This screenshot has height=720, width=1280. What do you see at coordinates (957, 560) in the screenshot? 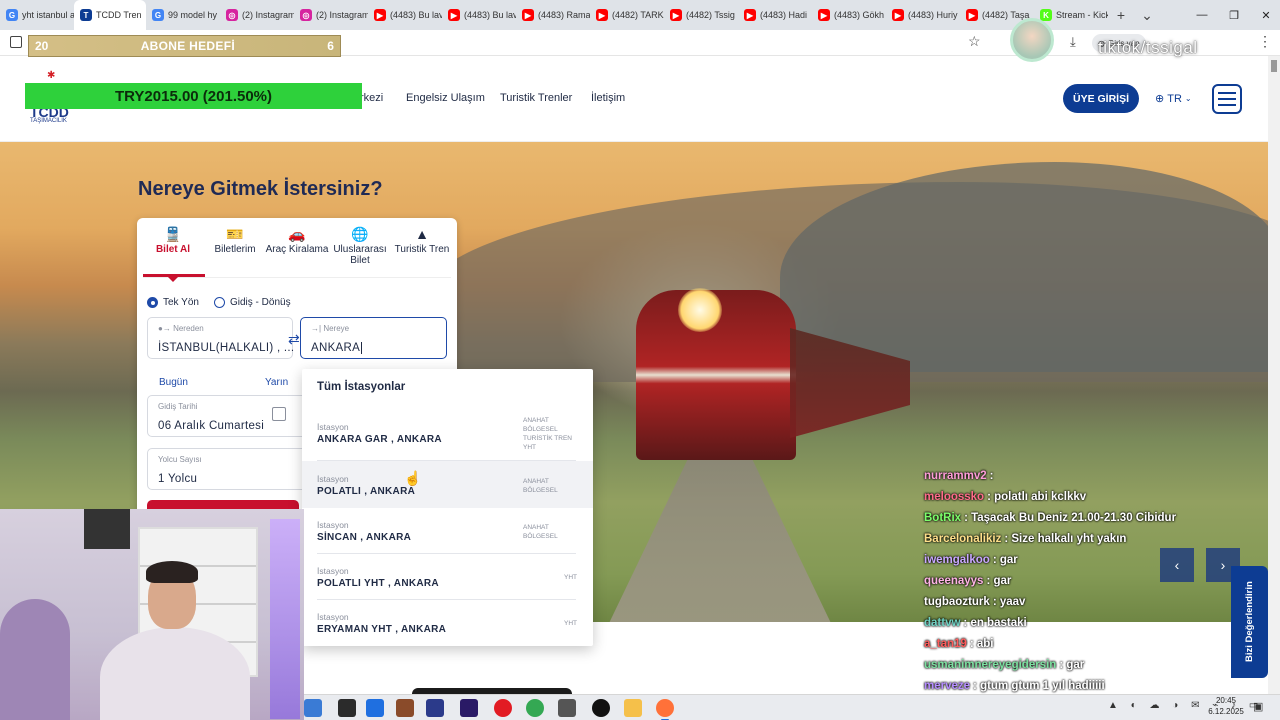
I see `chat-username: iwemgalkoo` at bounding box center [957, 560].